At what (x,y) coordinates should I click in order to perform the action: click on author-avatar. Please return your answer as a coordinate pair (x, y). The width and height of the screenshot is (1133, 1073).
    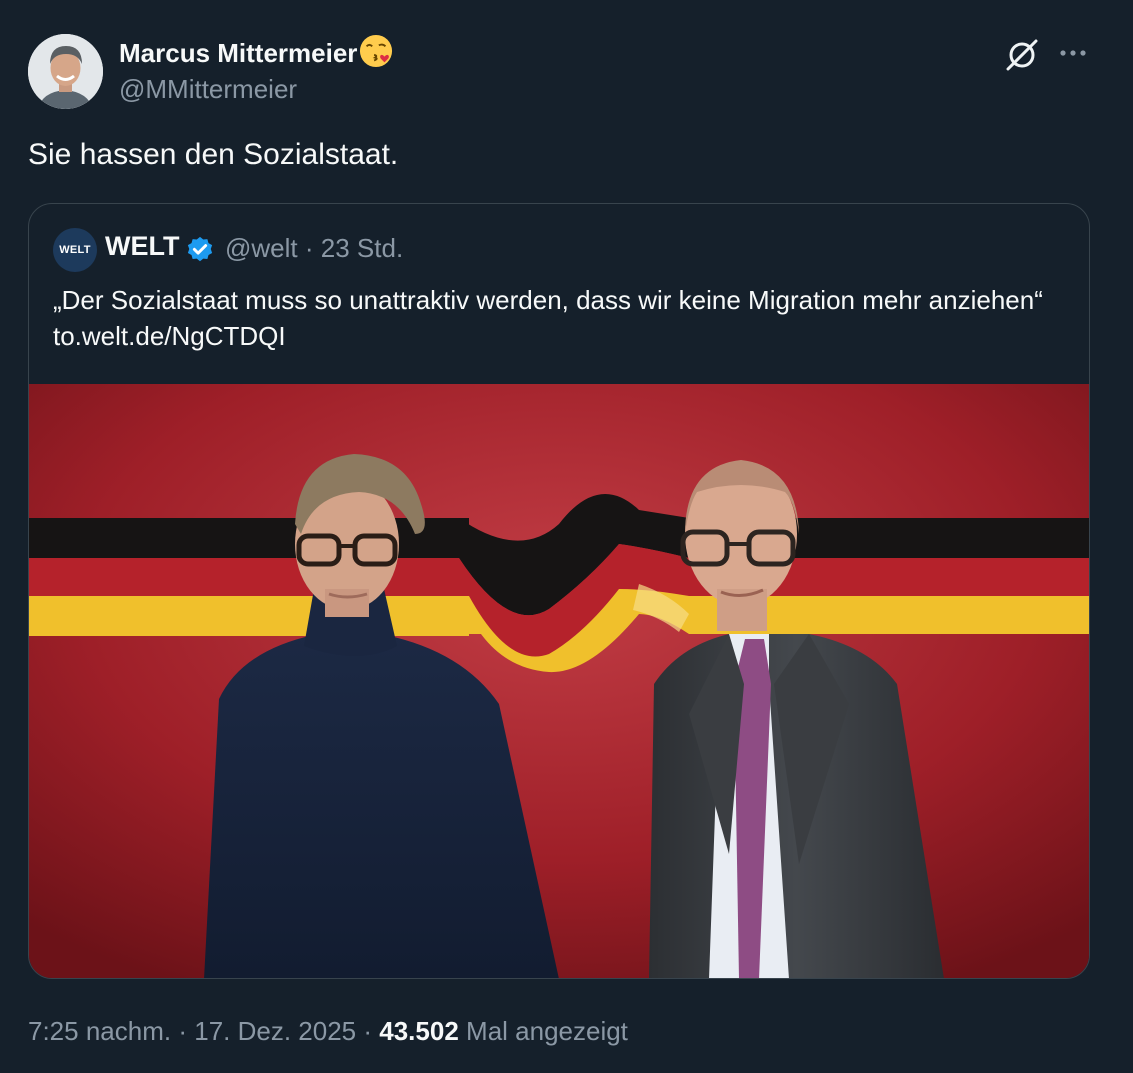
    Looking at the image, I should click on (65, 71).